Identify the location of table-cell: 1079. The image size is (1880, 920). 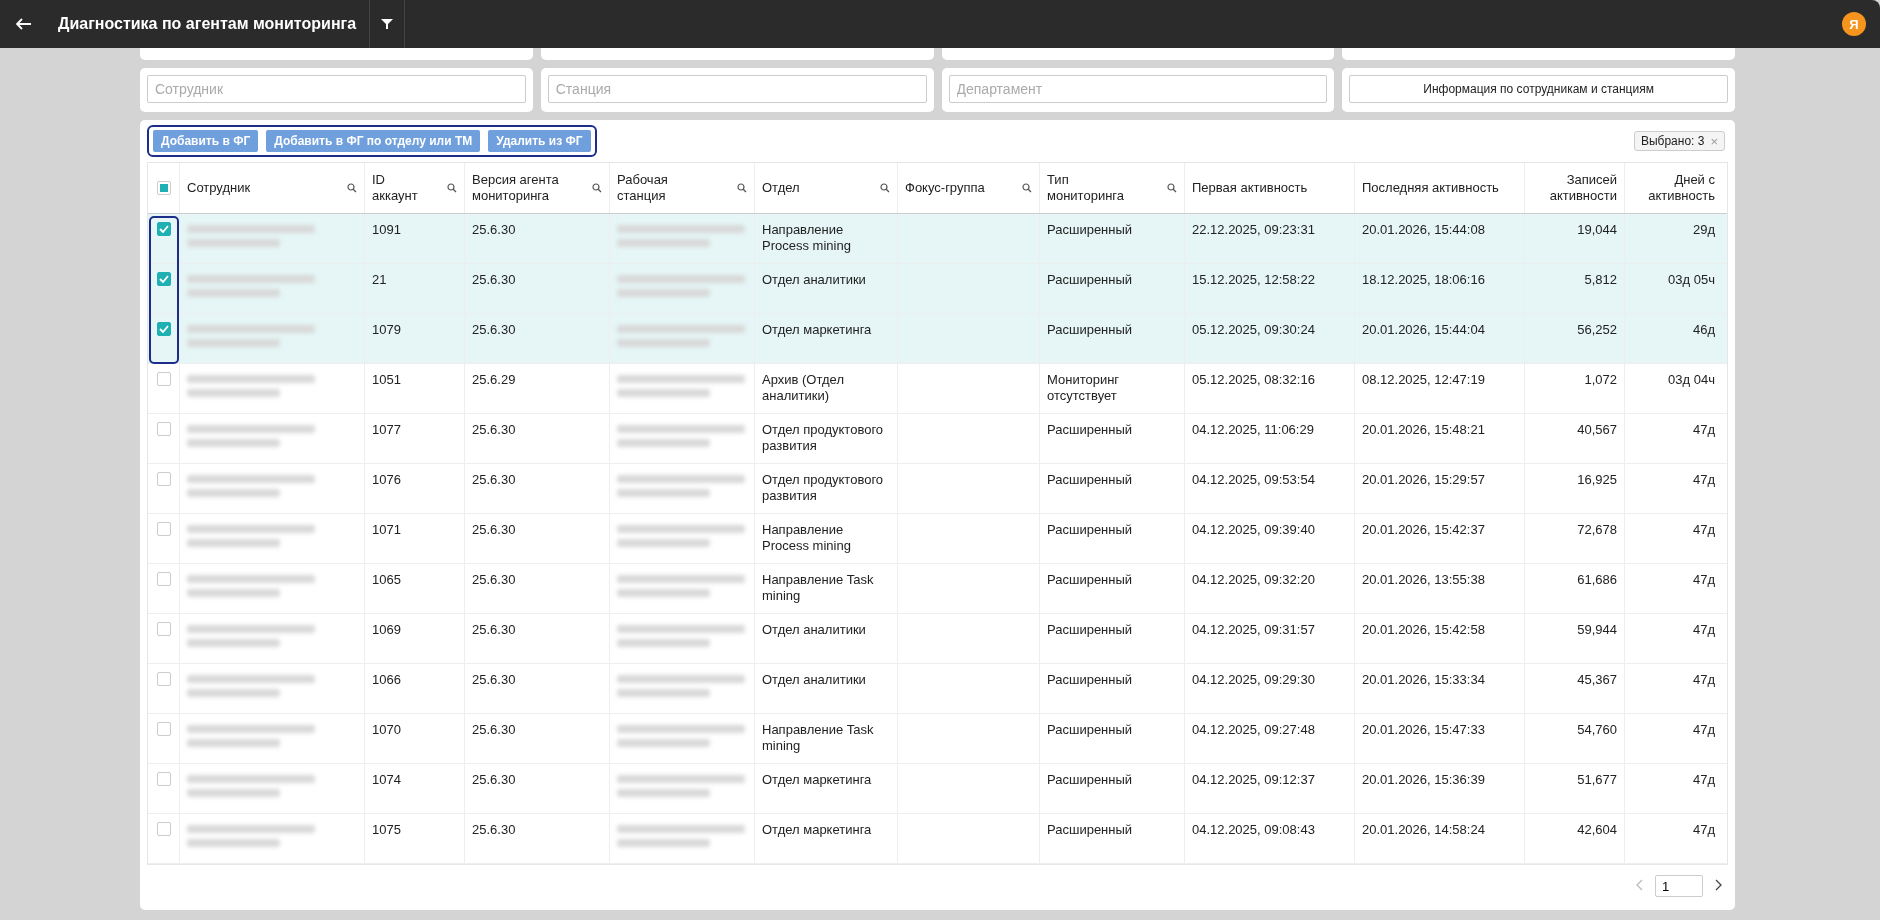
(386, 329).